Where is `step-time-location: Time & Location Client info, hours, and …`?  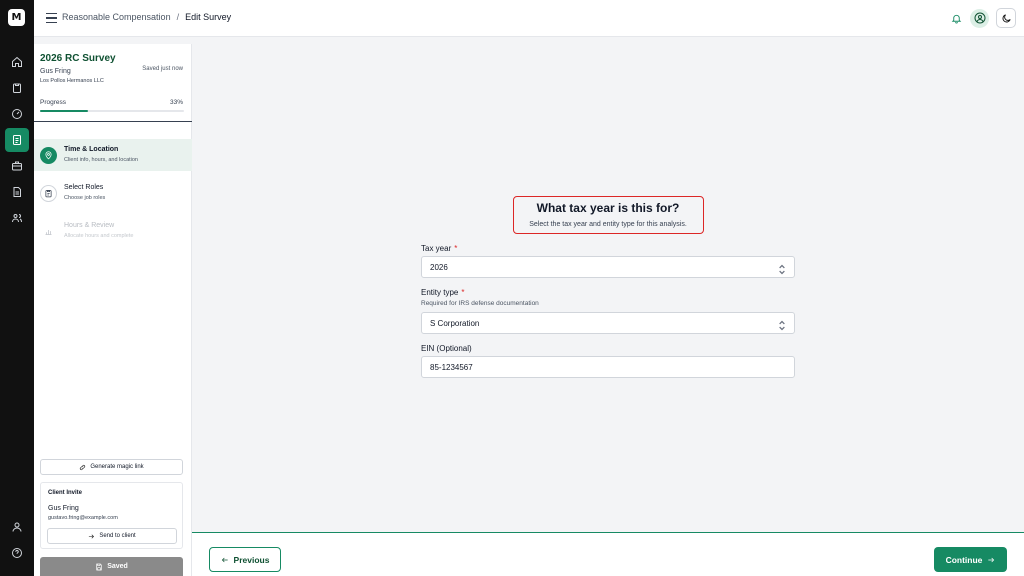
step-time-location: Time & Location Client info, hours, and … is located at coordinates (113, 155).